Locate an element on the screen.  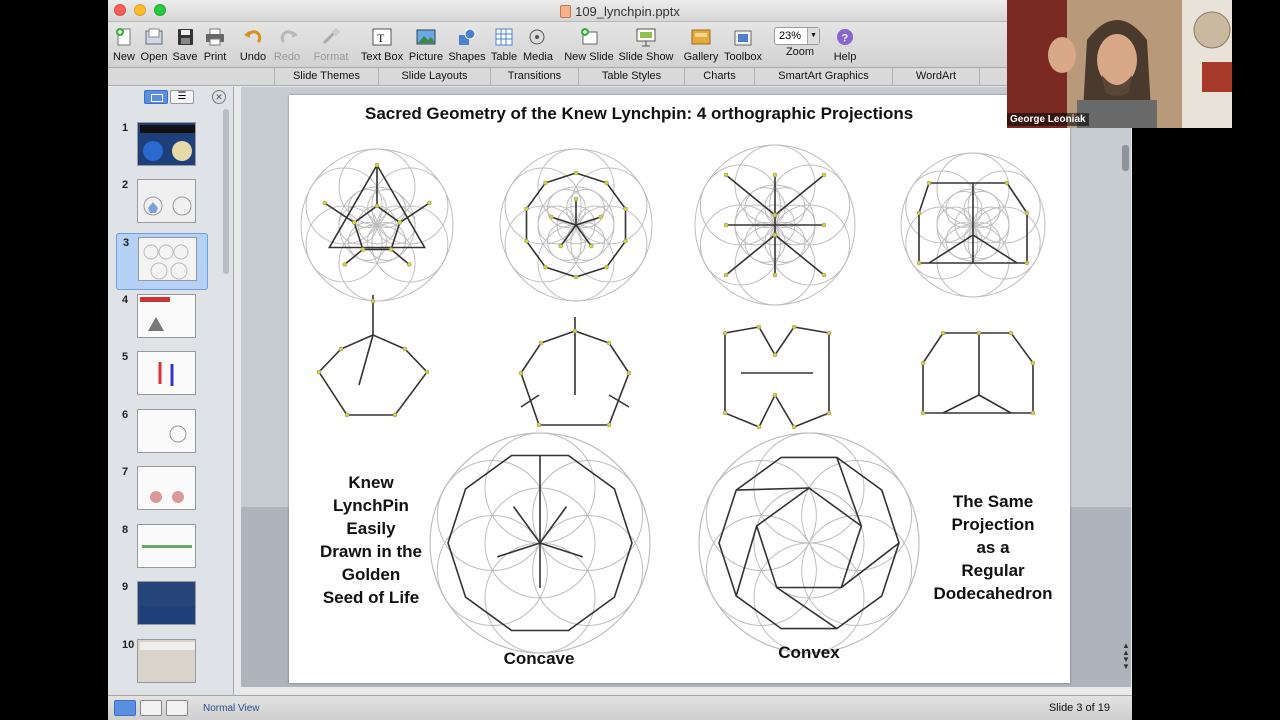
tab-smartart-graphics: SmartArt Graphics is located at coordinates (823, 77).